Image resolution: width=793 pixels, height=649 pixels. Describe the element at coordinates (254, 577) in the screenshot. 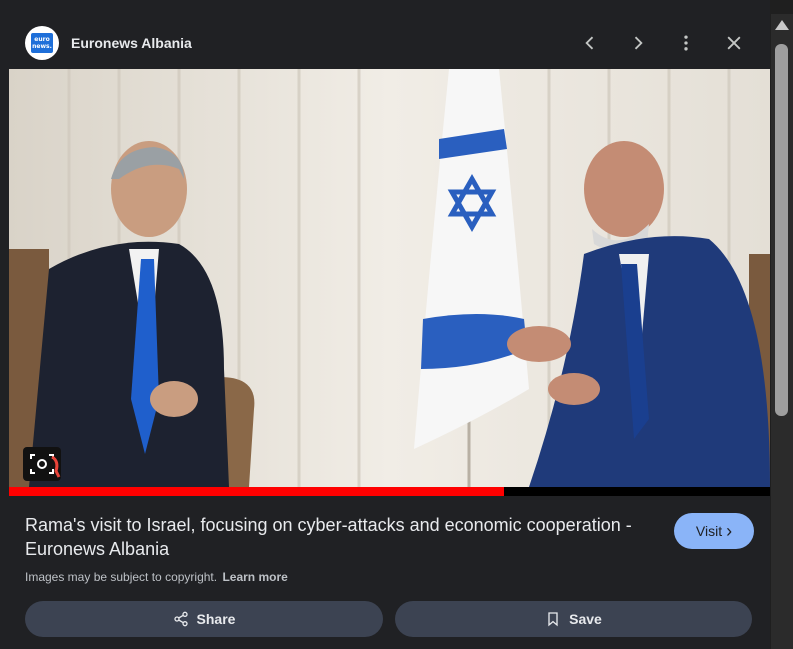

I see `learn-more-link: Learn more` at that location.